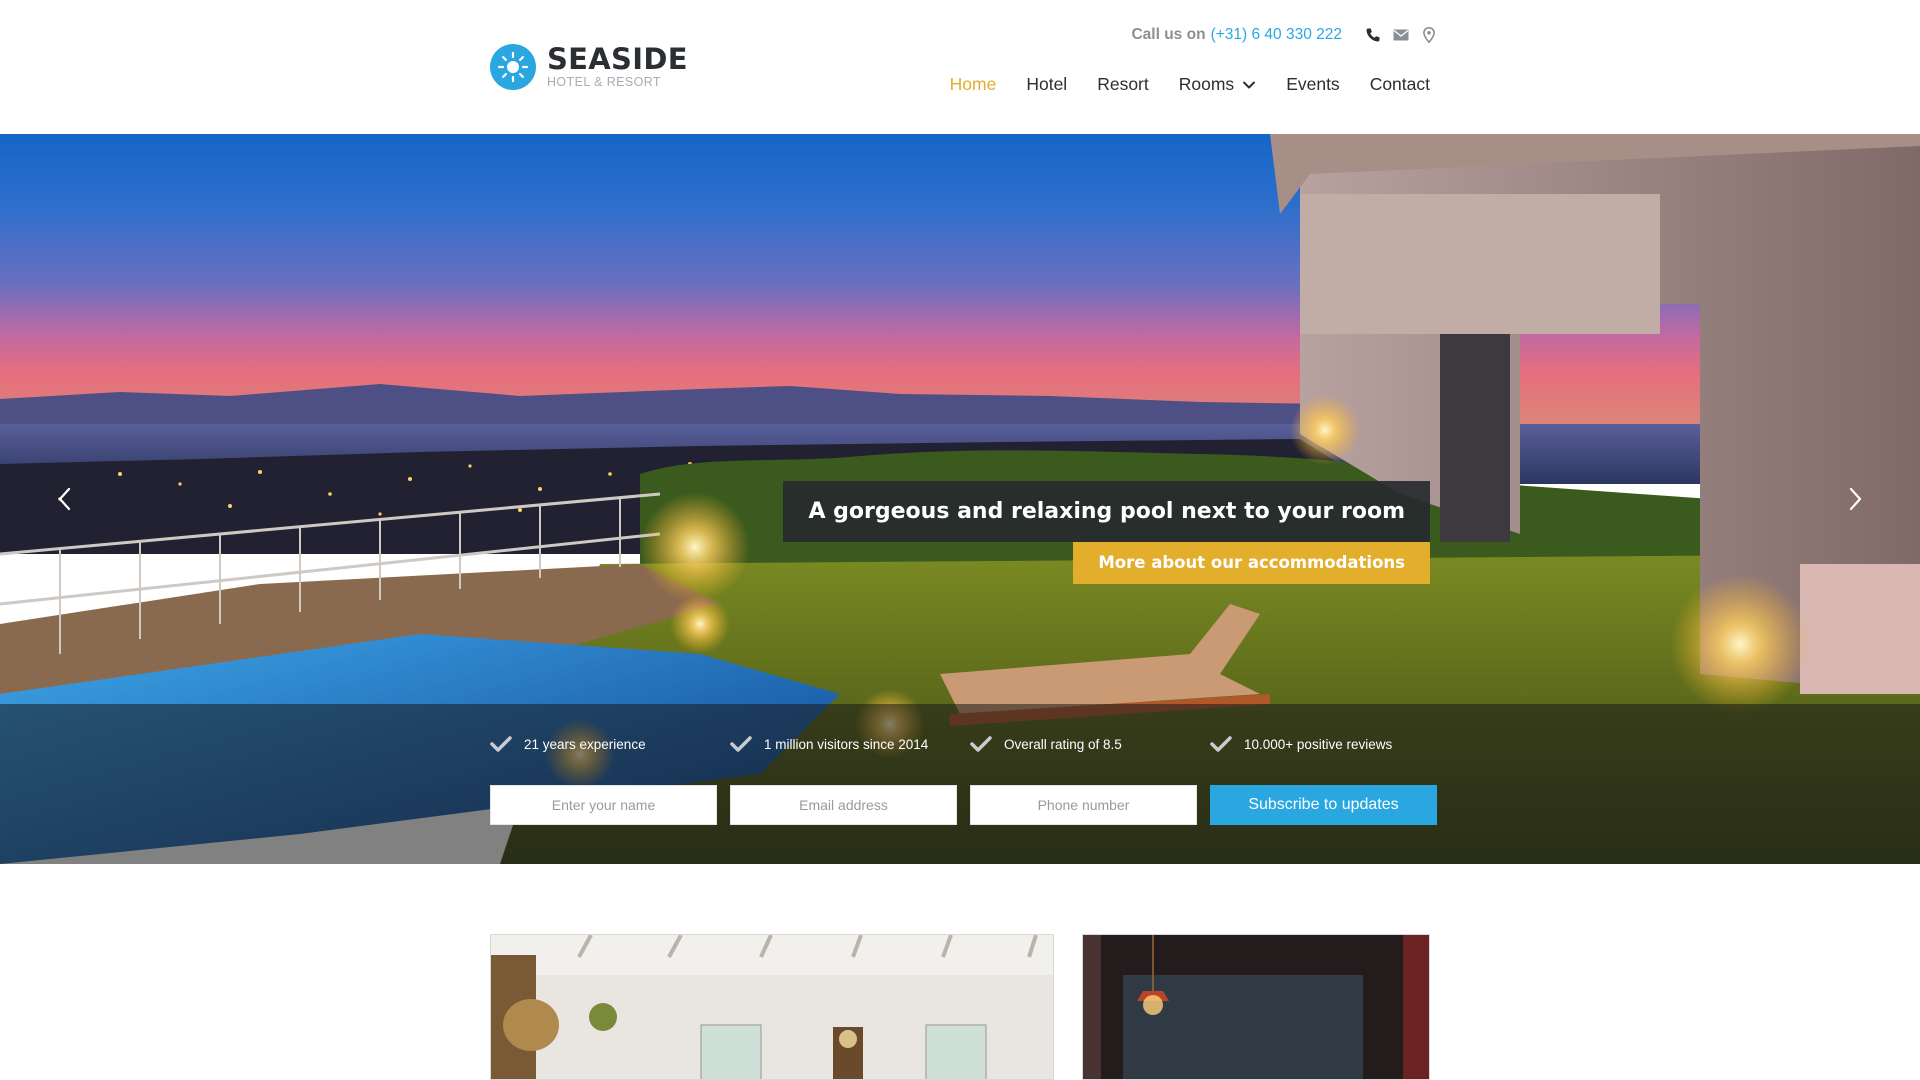 This screenshot has height=1080, width=1920. I want to click on phone-link: (+31) 6 40 330 222, so click(1276, 35).